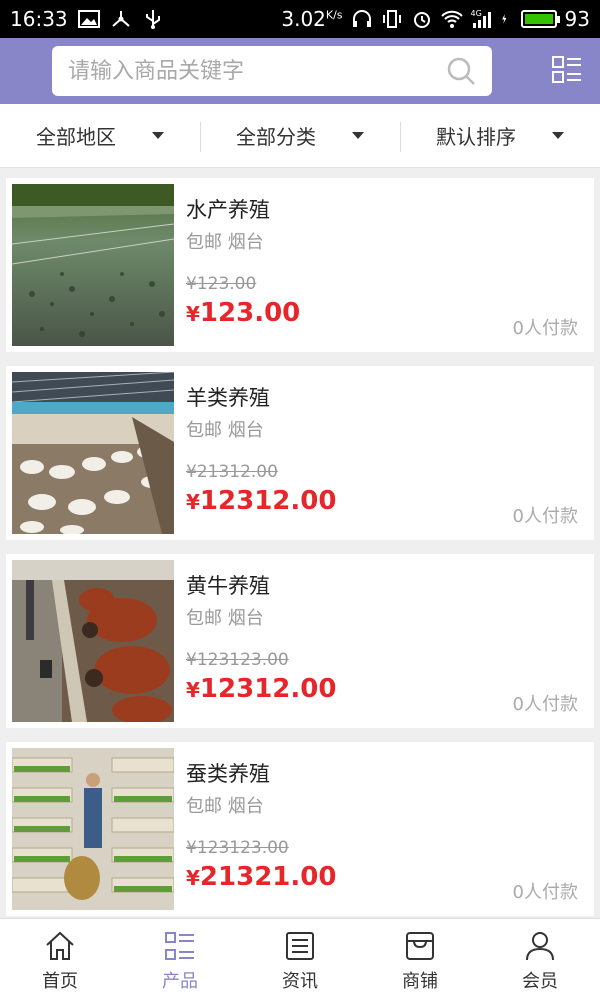  Describe the element at coordinates (152, 19) in the screenshot. I see `usb-icon` at that location.